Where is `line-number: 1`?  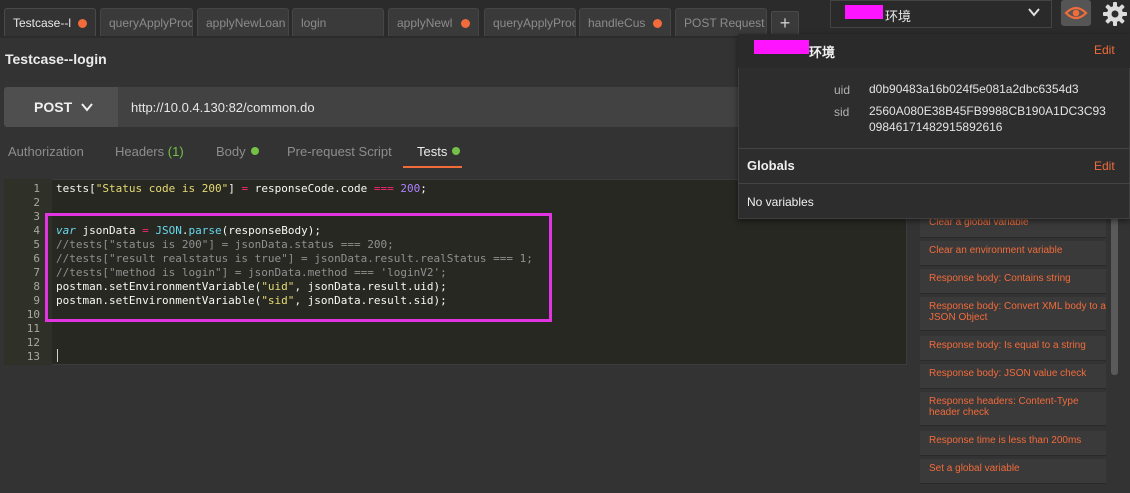
line-number: 1 is located at coordinates (36, 188).